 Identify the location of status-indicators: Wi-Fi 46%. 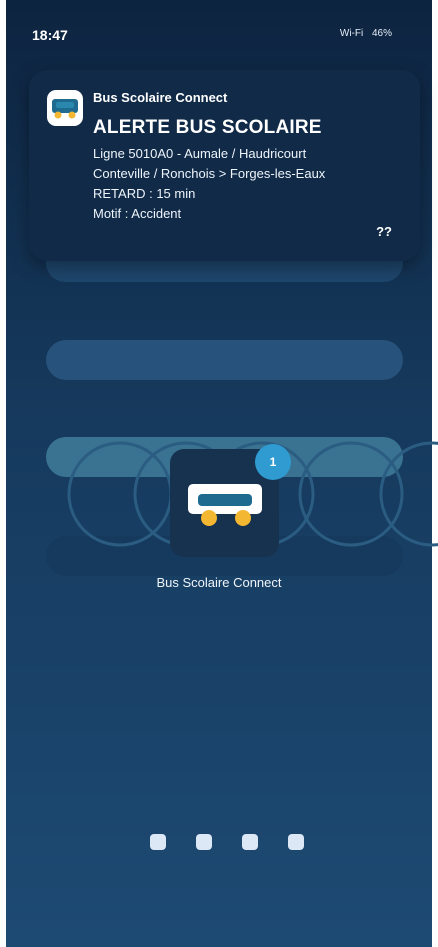
(363, 33).